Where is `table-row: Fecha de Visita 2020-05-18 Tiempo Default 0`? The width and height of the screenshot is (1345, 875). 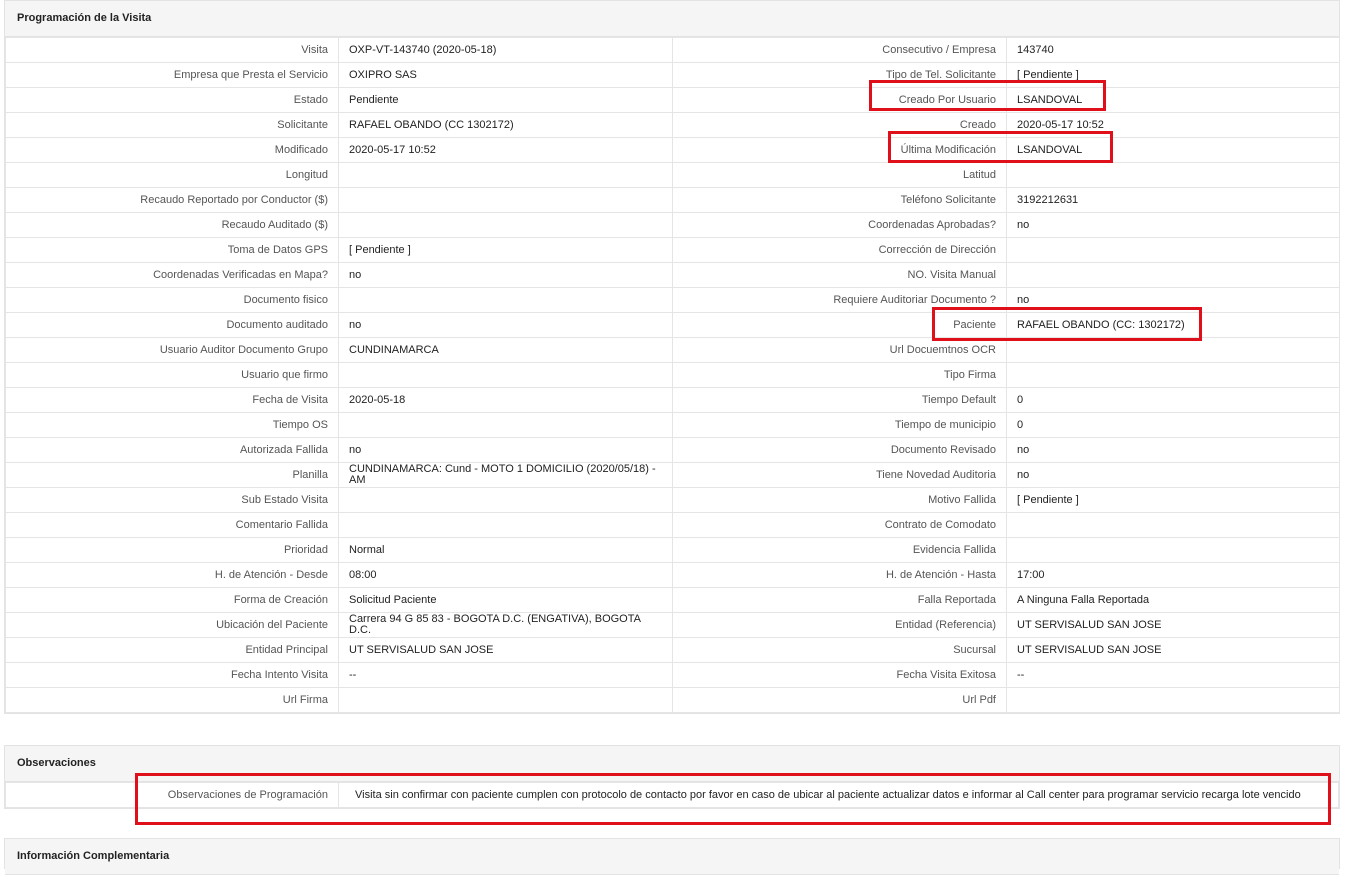 table-row: Fecha de Visita 2020-05-18 Tiempo Default 0 is located at coordinates (672, 400).